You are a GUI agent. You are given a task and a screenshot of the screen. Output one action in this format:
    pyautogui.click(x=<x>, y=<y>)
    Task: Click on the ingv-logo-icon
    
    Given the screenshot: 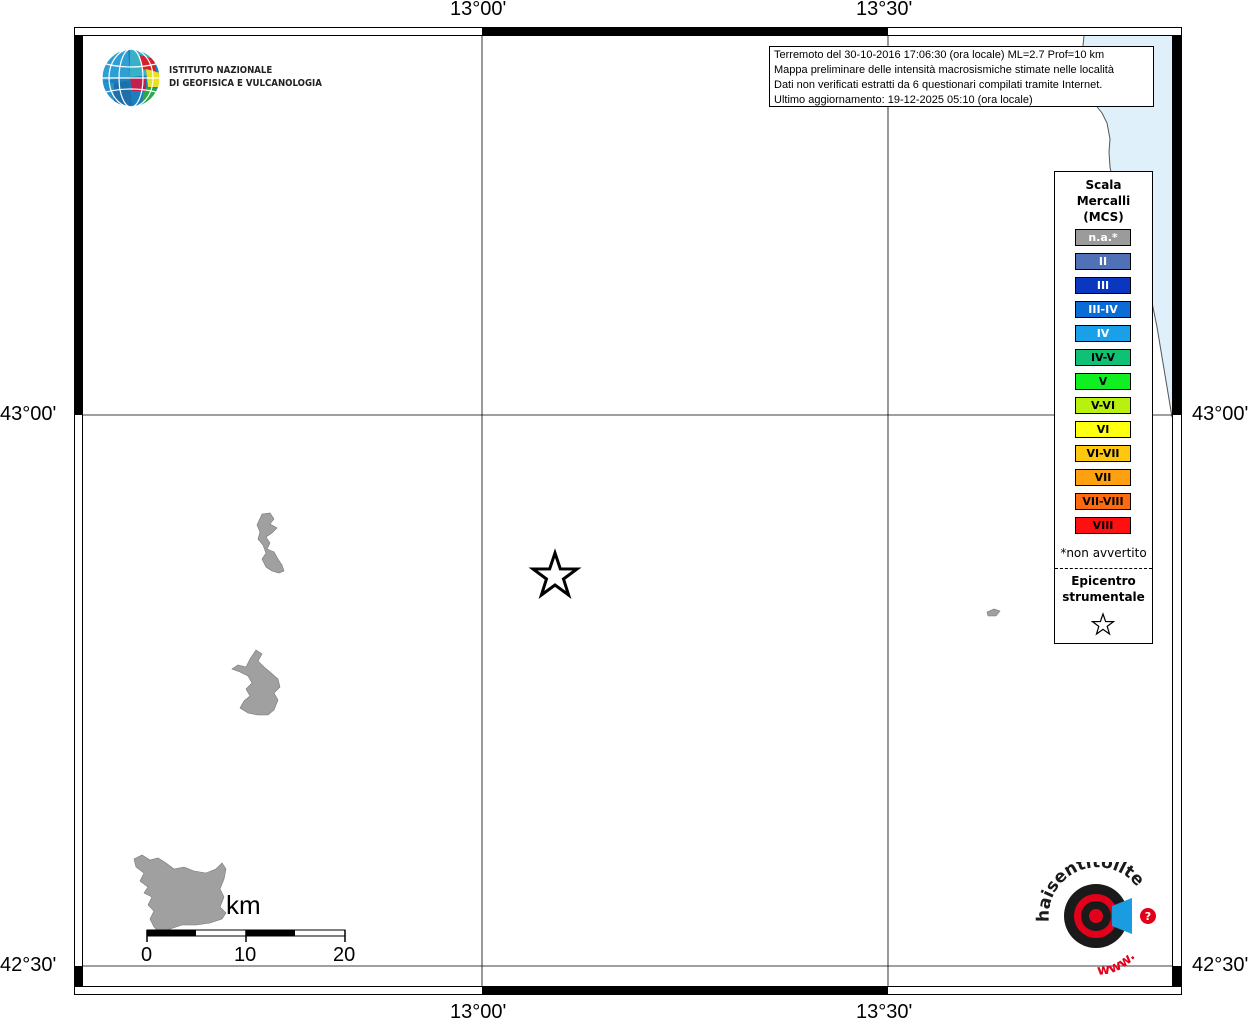 What is the action you would take?
    pyautogui.click(x=131, y=78)
    